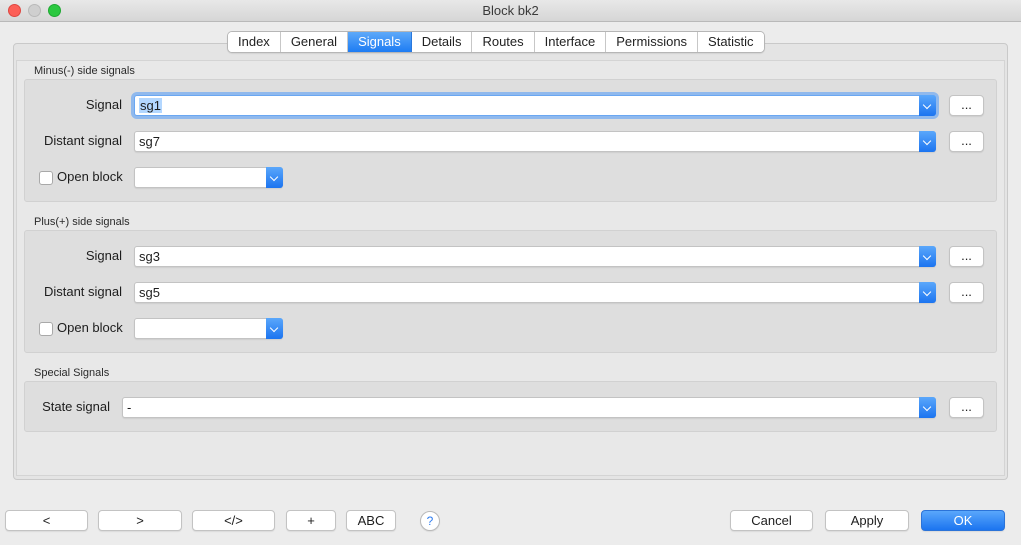 The height and width of the screenshot is (545, 1021). What do you see at coordinates (76, 406) in the screenshot?
I see `state-signal-label: State signal` at bounding box center [76, 406].